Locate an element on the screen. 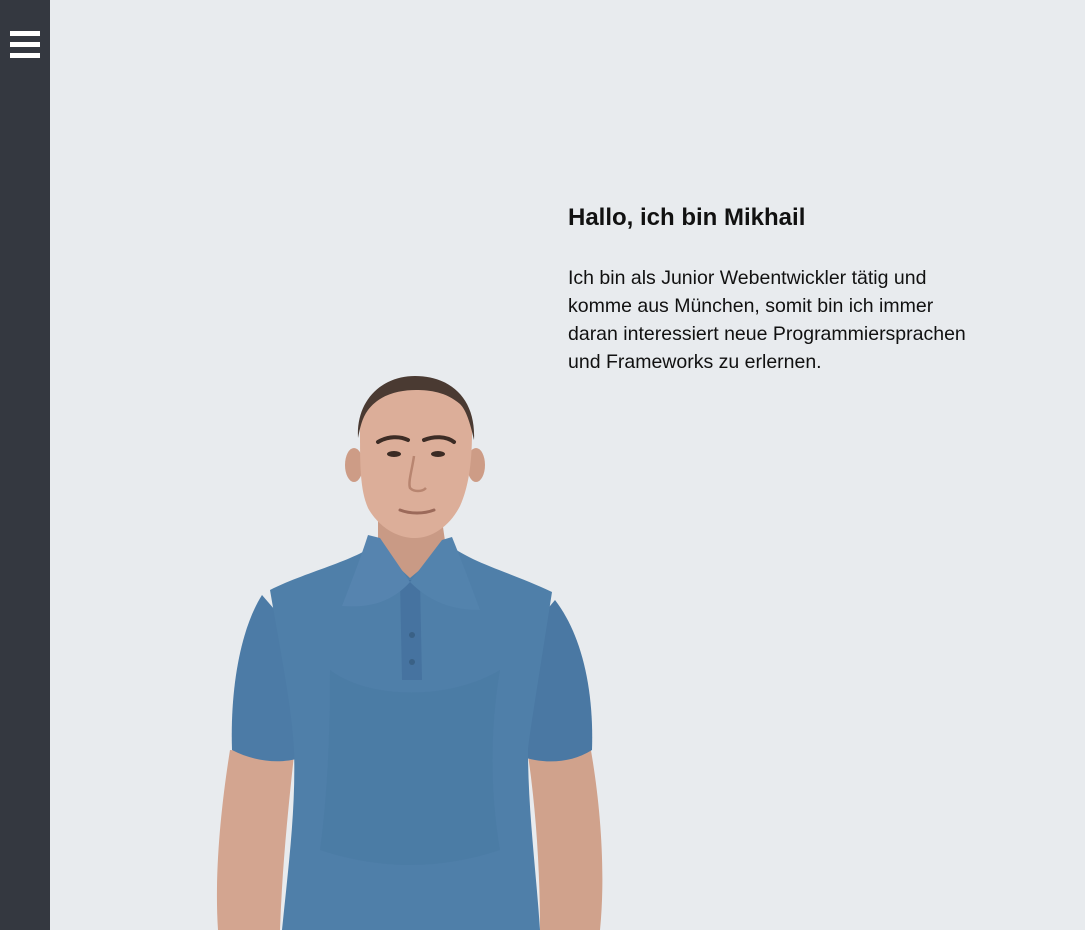 The width and height of the screenshot is (1085, 930). button-bottom is located at coordinates (412, 662).